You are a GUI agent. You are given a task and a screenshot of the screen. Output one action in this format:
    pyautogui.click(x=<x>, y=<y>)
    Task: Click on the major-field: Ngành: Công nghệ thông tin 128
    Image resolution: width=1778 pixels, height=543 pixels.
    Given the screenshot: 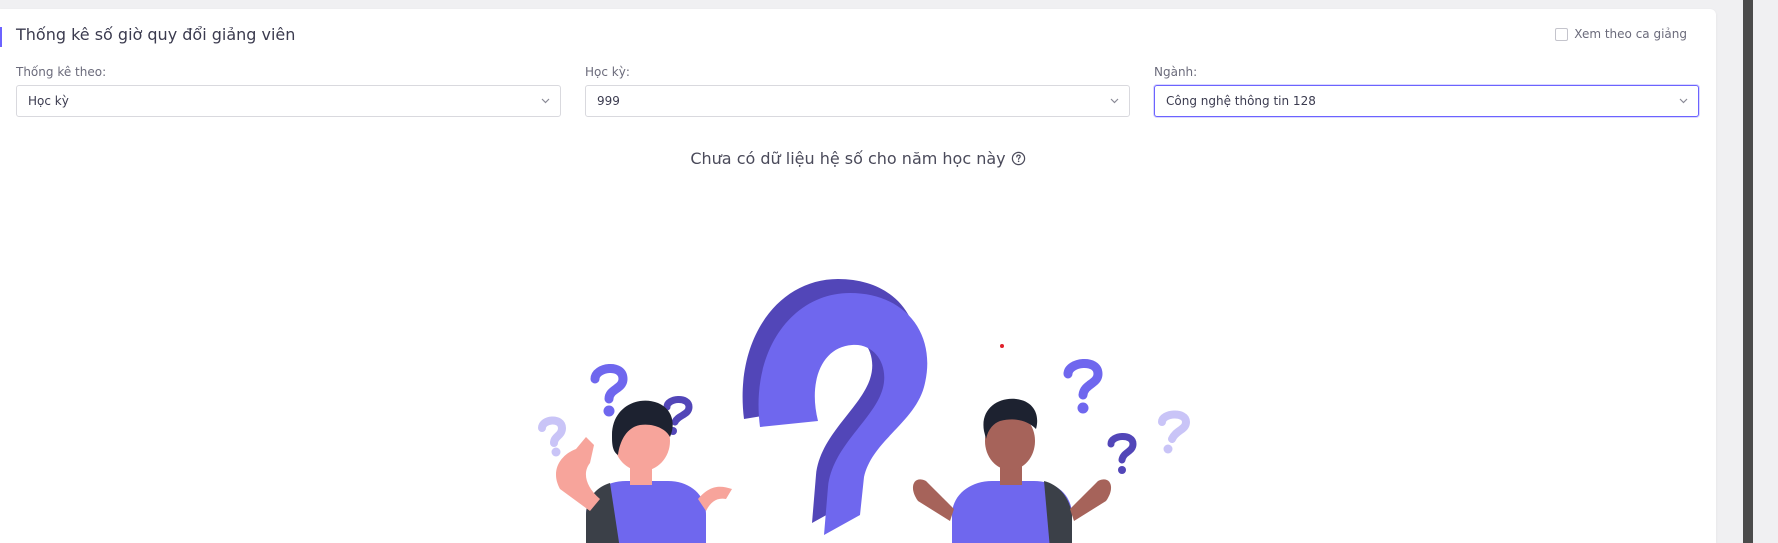 What is the action you would take?
    pyautogui.click(x=1426, y=90)
    